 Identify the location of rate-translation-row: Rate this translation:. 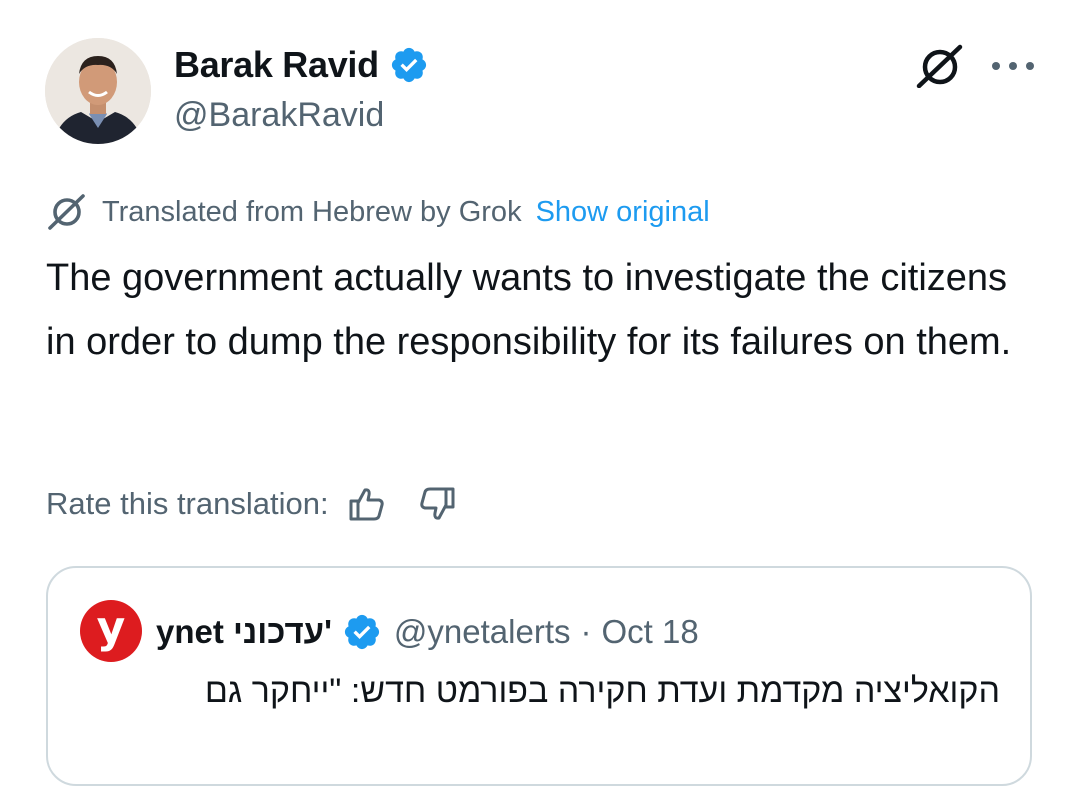
(251, 504).